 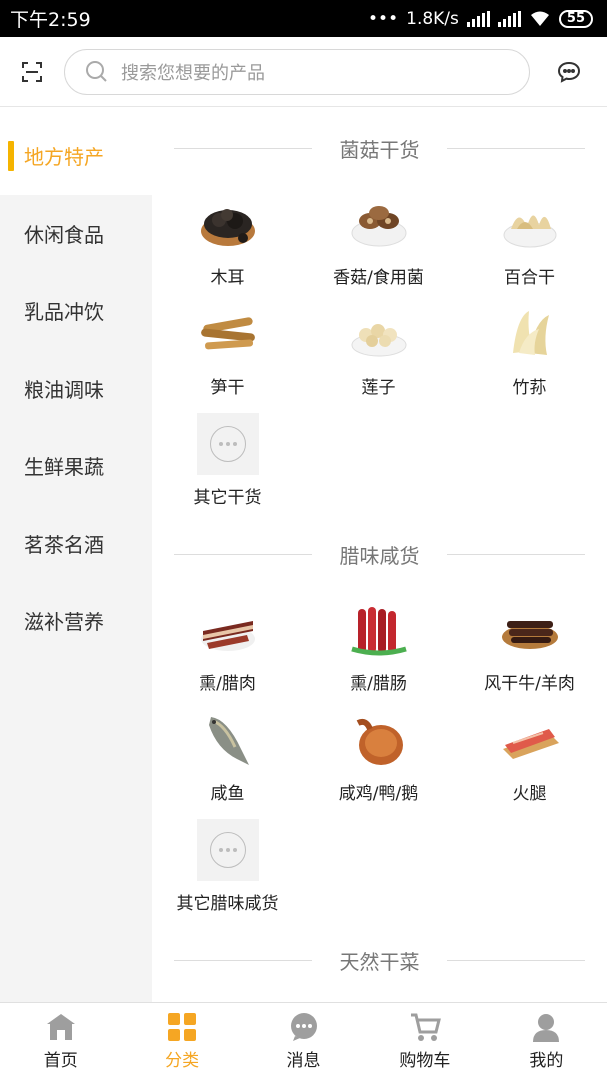 I want to click on nav-label: 消息, so click(x=303, y=1061).